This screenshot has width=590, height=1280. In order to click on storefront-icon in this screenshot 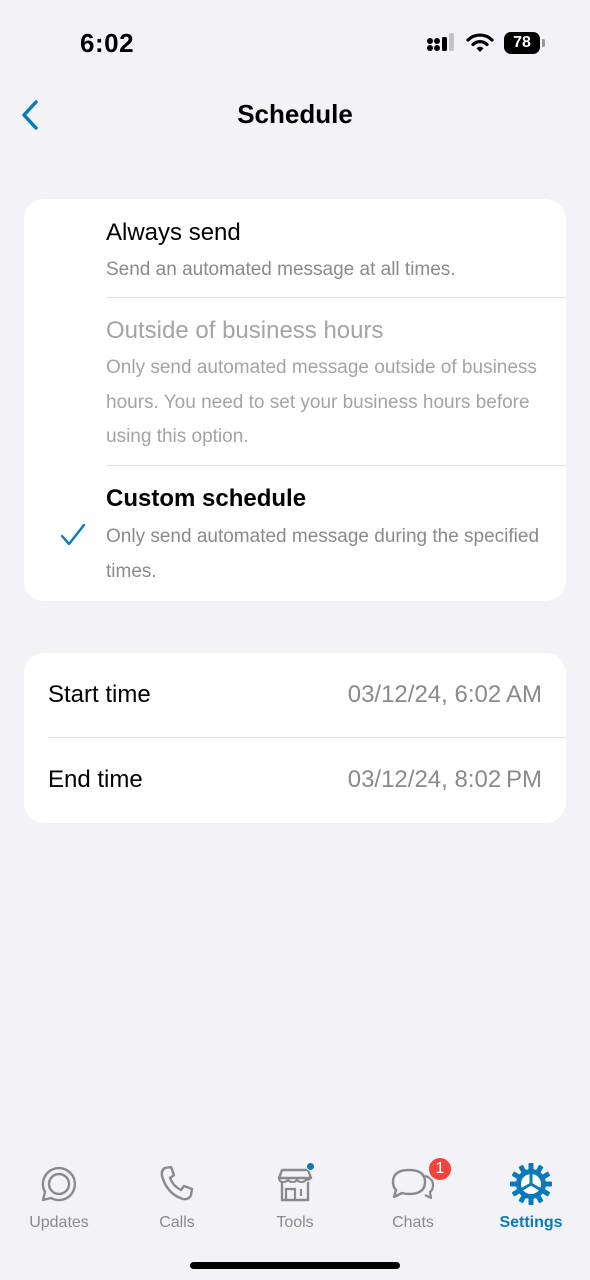, I will do `click(295, 1184)`.